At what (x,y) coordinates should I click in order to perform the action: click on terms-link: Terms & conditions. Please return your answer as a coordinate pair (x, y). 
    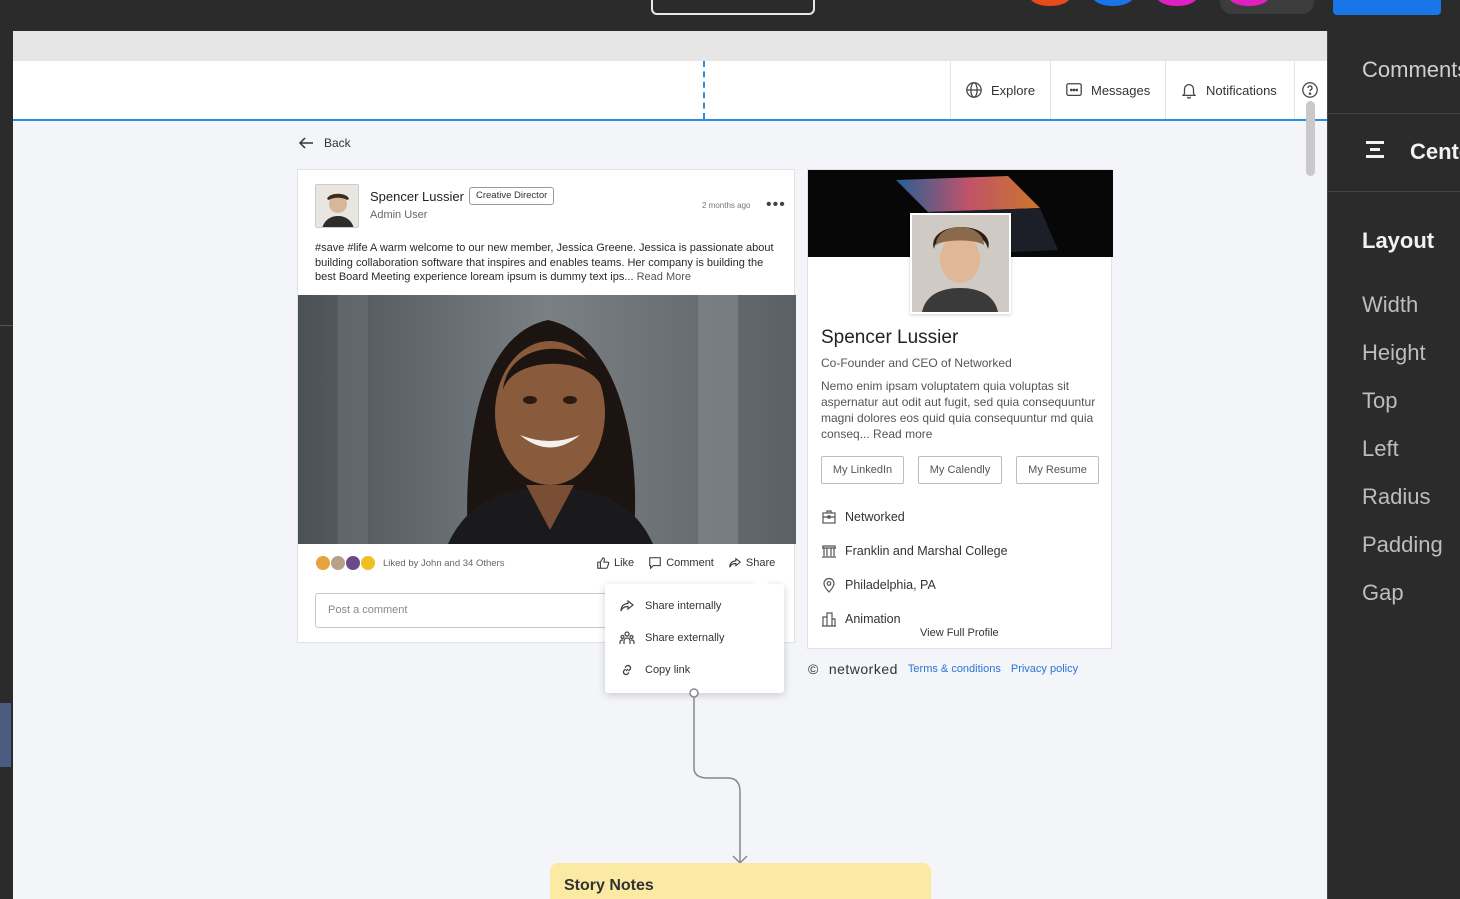
    Looking at the image, I should click on (954, 669).